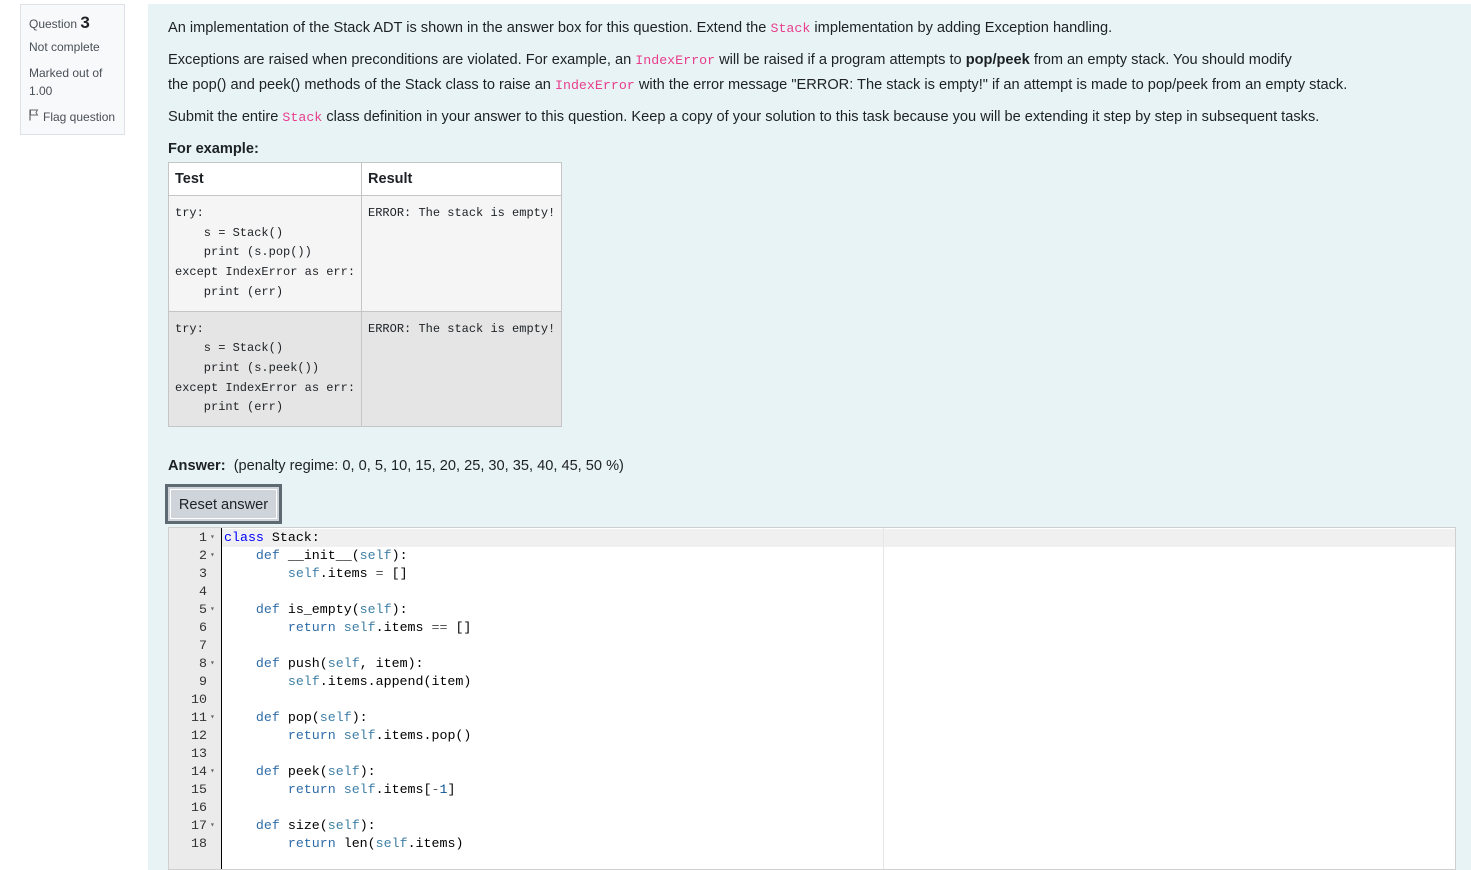 The width and height of the screenshot is (1471, 870). What do you see at coordinates (812, 592) in the screenshot?
I see `code-line: 4` at bounding box center [812, 592].